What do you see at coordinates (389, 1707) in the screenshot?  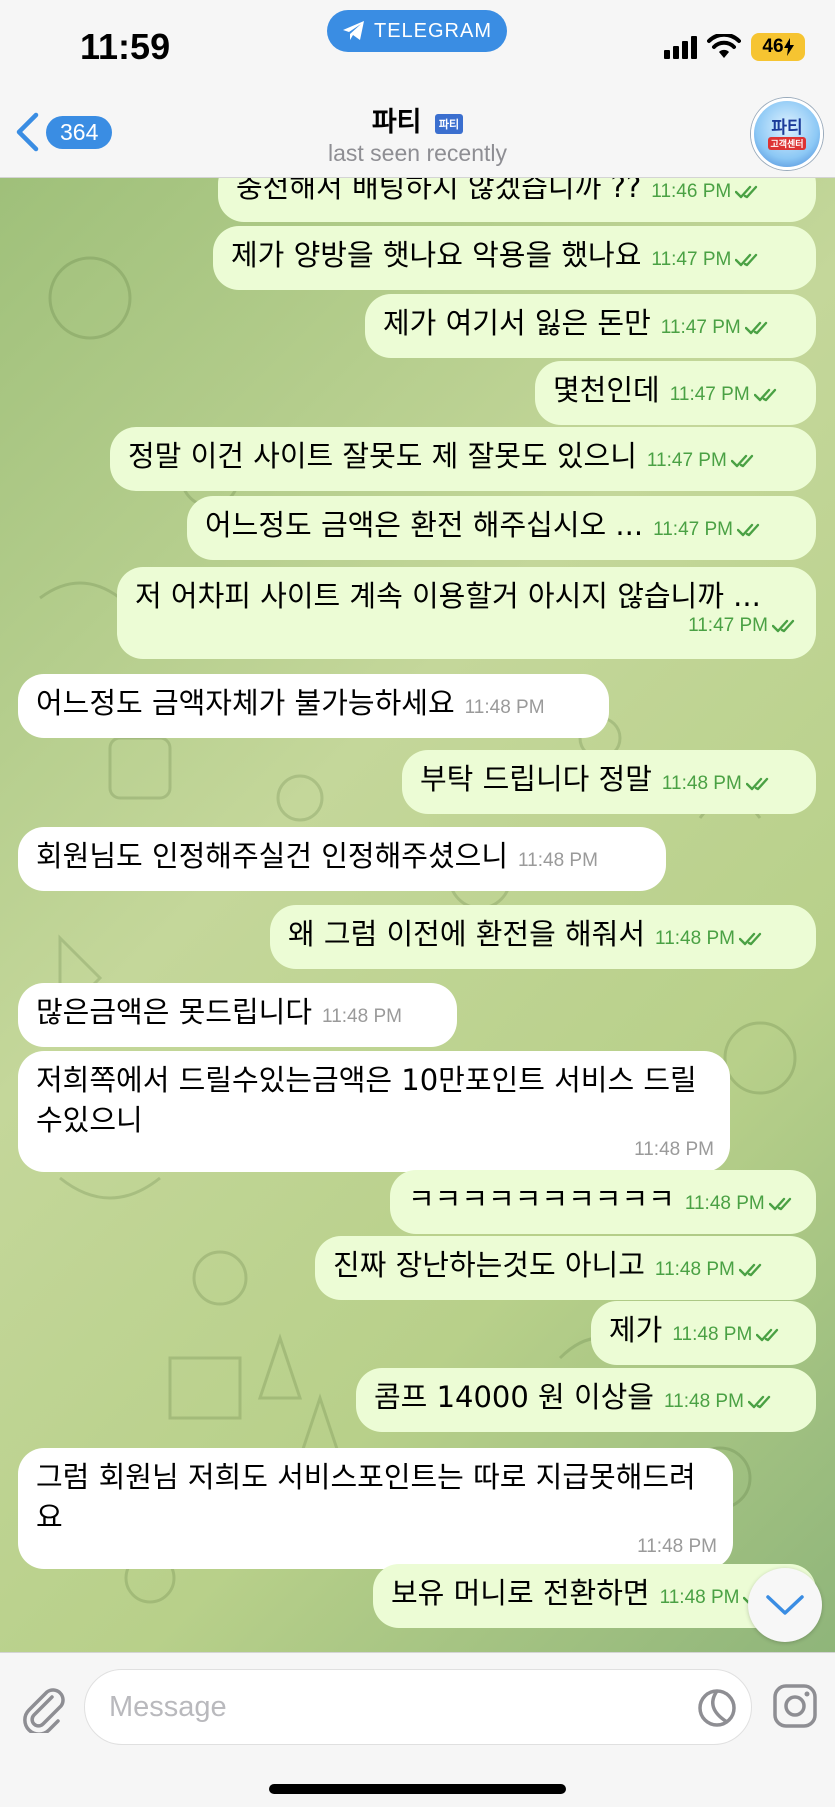 I see `message-input` at bounding box center [389, 1707].